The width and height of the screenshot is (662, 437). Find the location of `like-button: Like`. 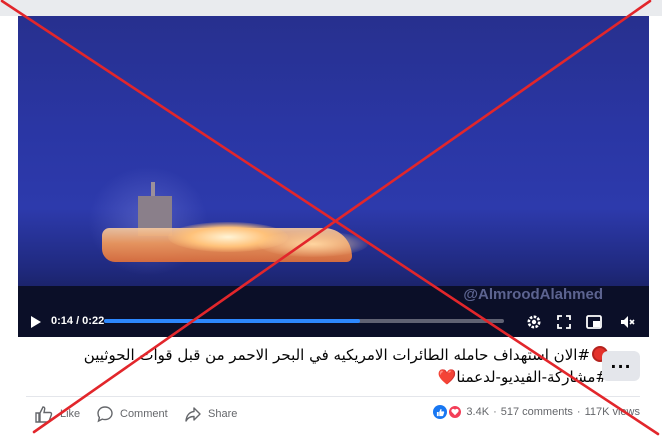

like-button: Like is located at coordinates (57, 414).